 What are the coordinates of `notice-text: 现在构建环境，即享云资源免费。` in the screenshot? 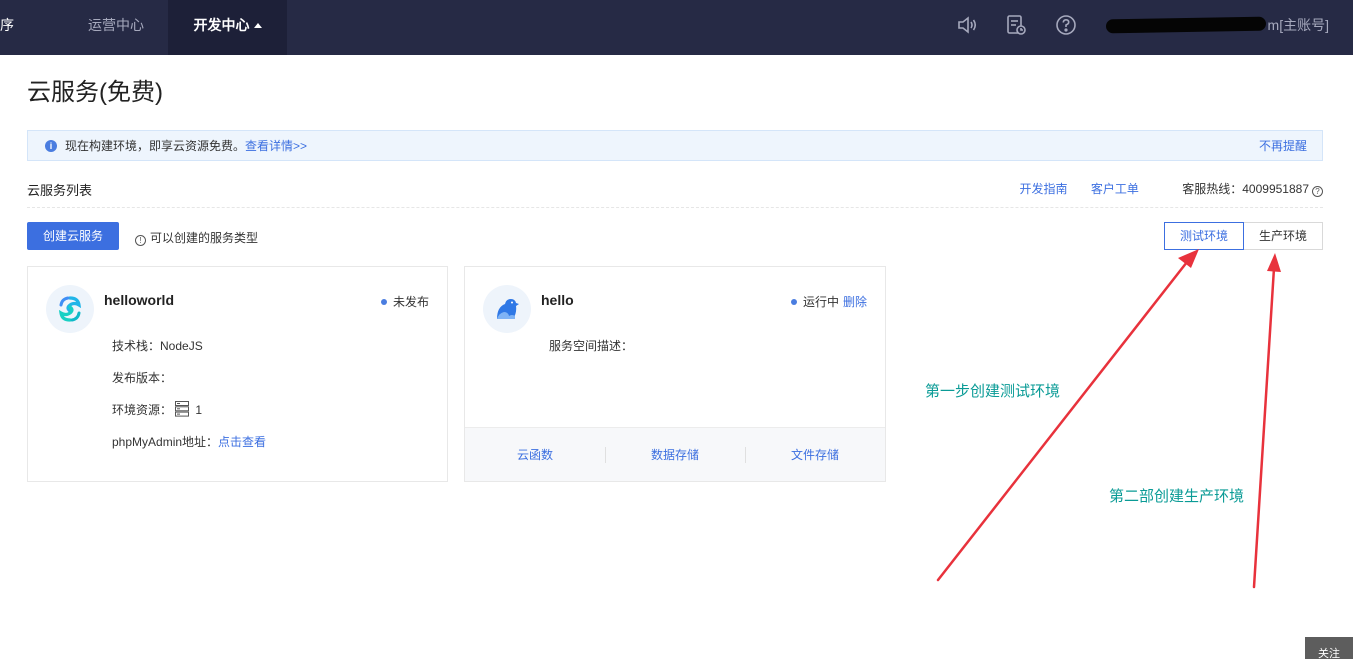 It's located at (155, 146).